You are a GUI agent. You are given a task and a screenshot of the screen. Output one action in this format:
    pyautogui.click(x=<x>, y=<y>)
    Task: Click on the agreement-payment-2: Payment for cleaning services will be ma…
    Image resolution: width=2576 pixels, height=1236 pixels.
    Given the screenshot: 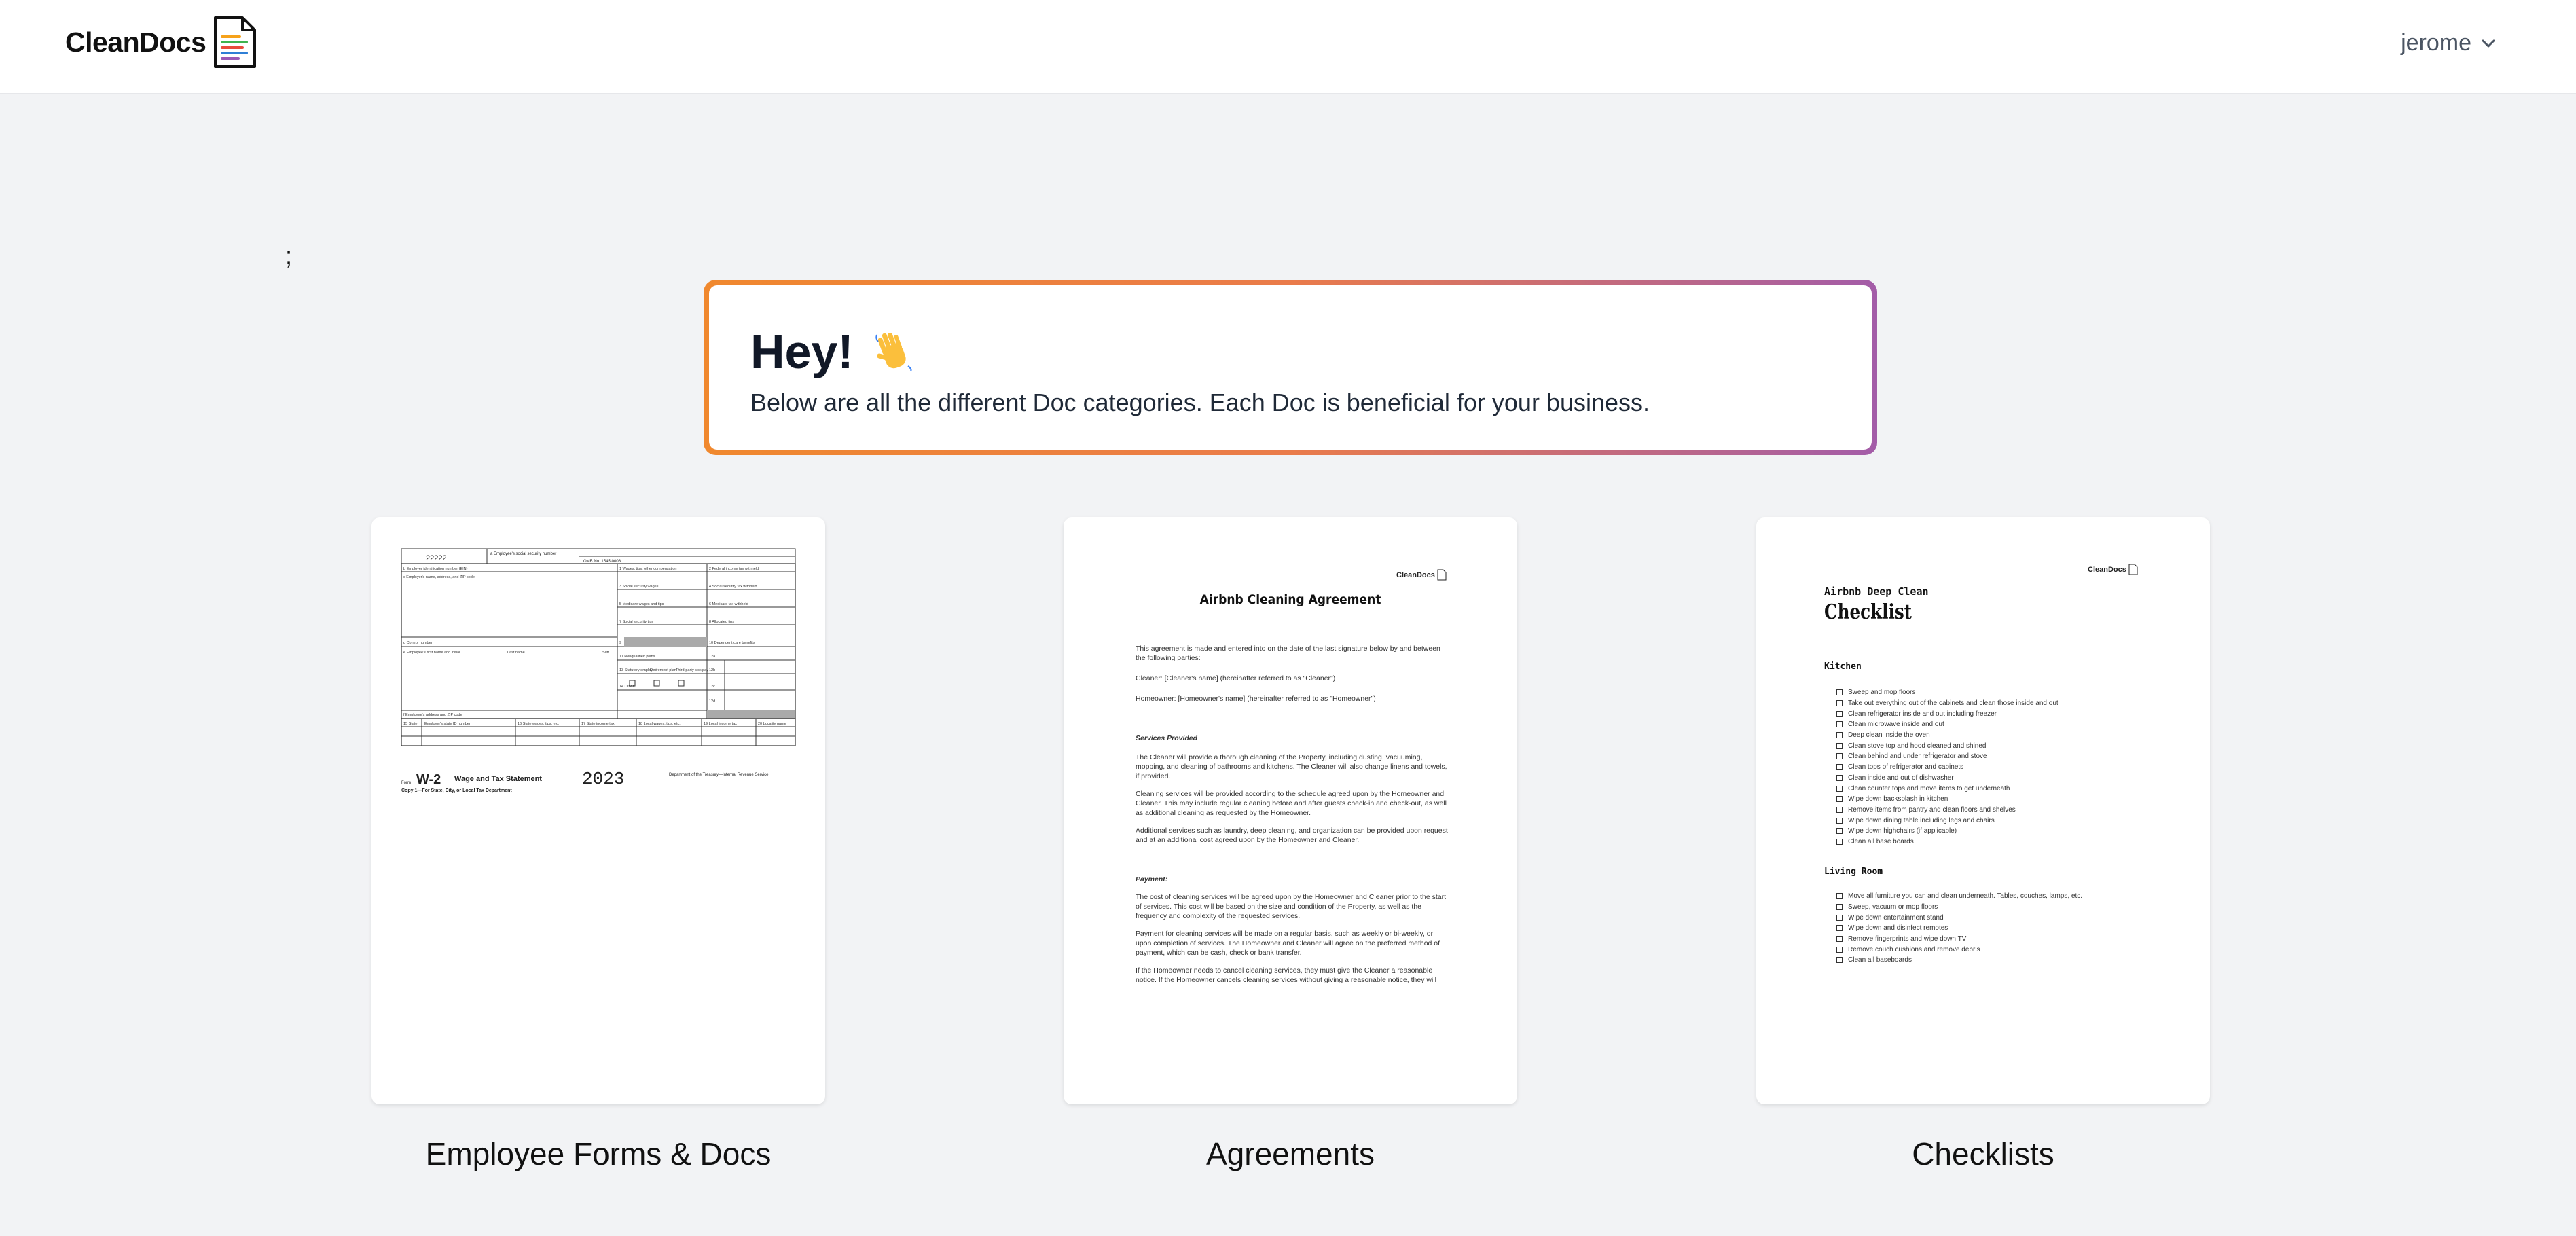 What is the action you would take?
    pyautogui.click(x=1288, y=943)
    